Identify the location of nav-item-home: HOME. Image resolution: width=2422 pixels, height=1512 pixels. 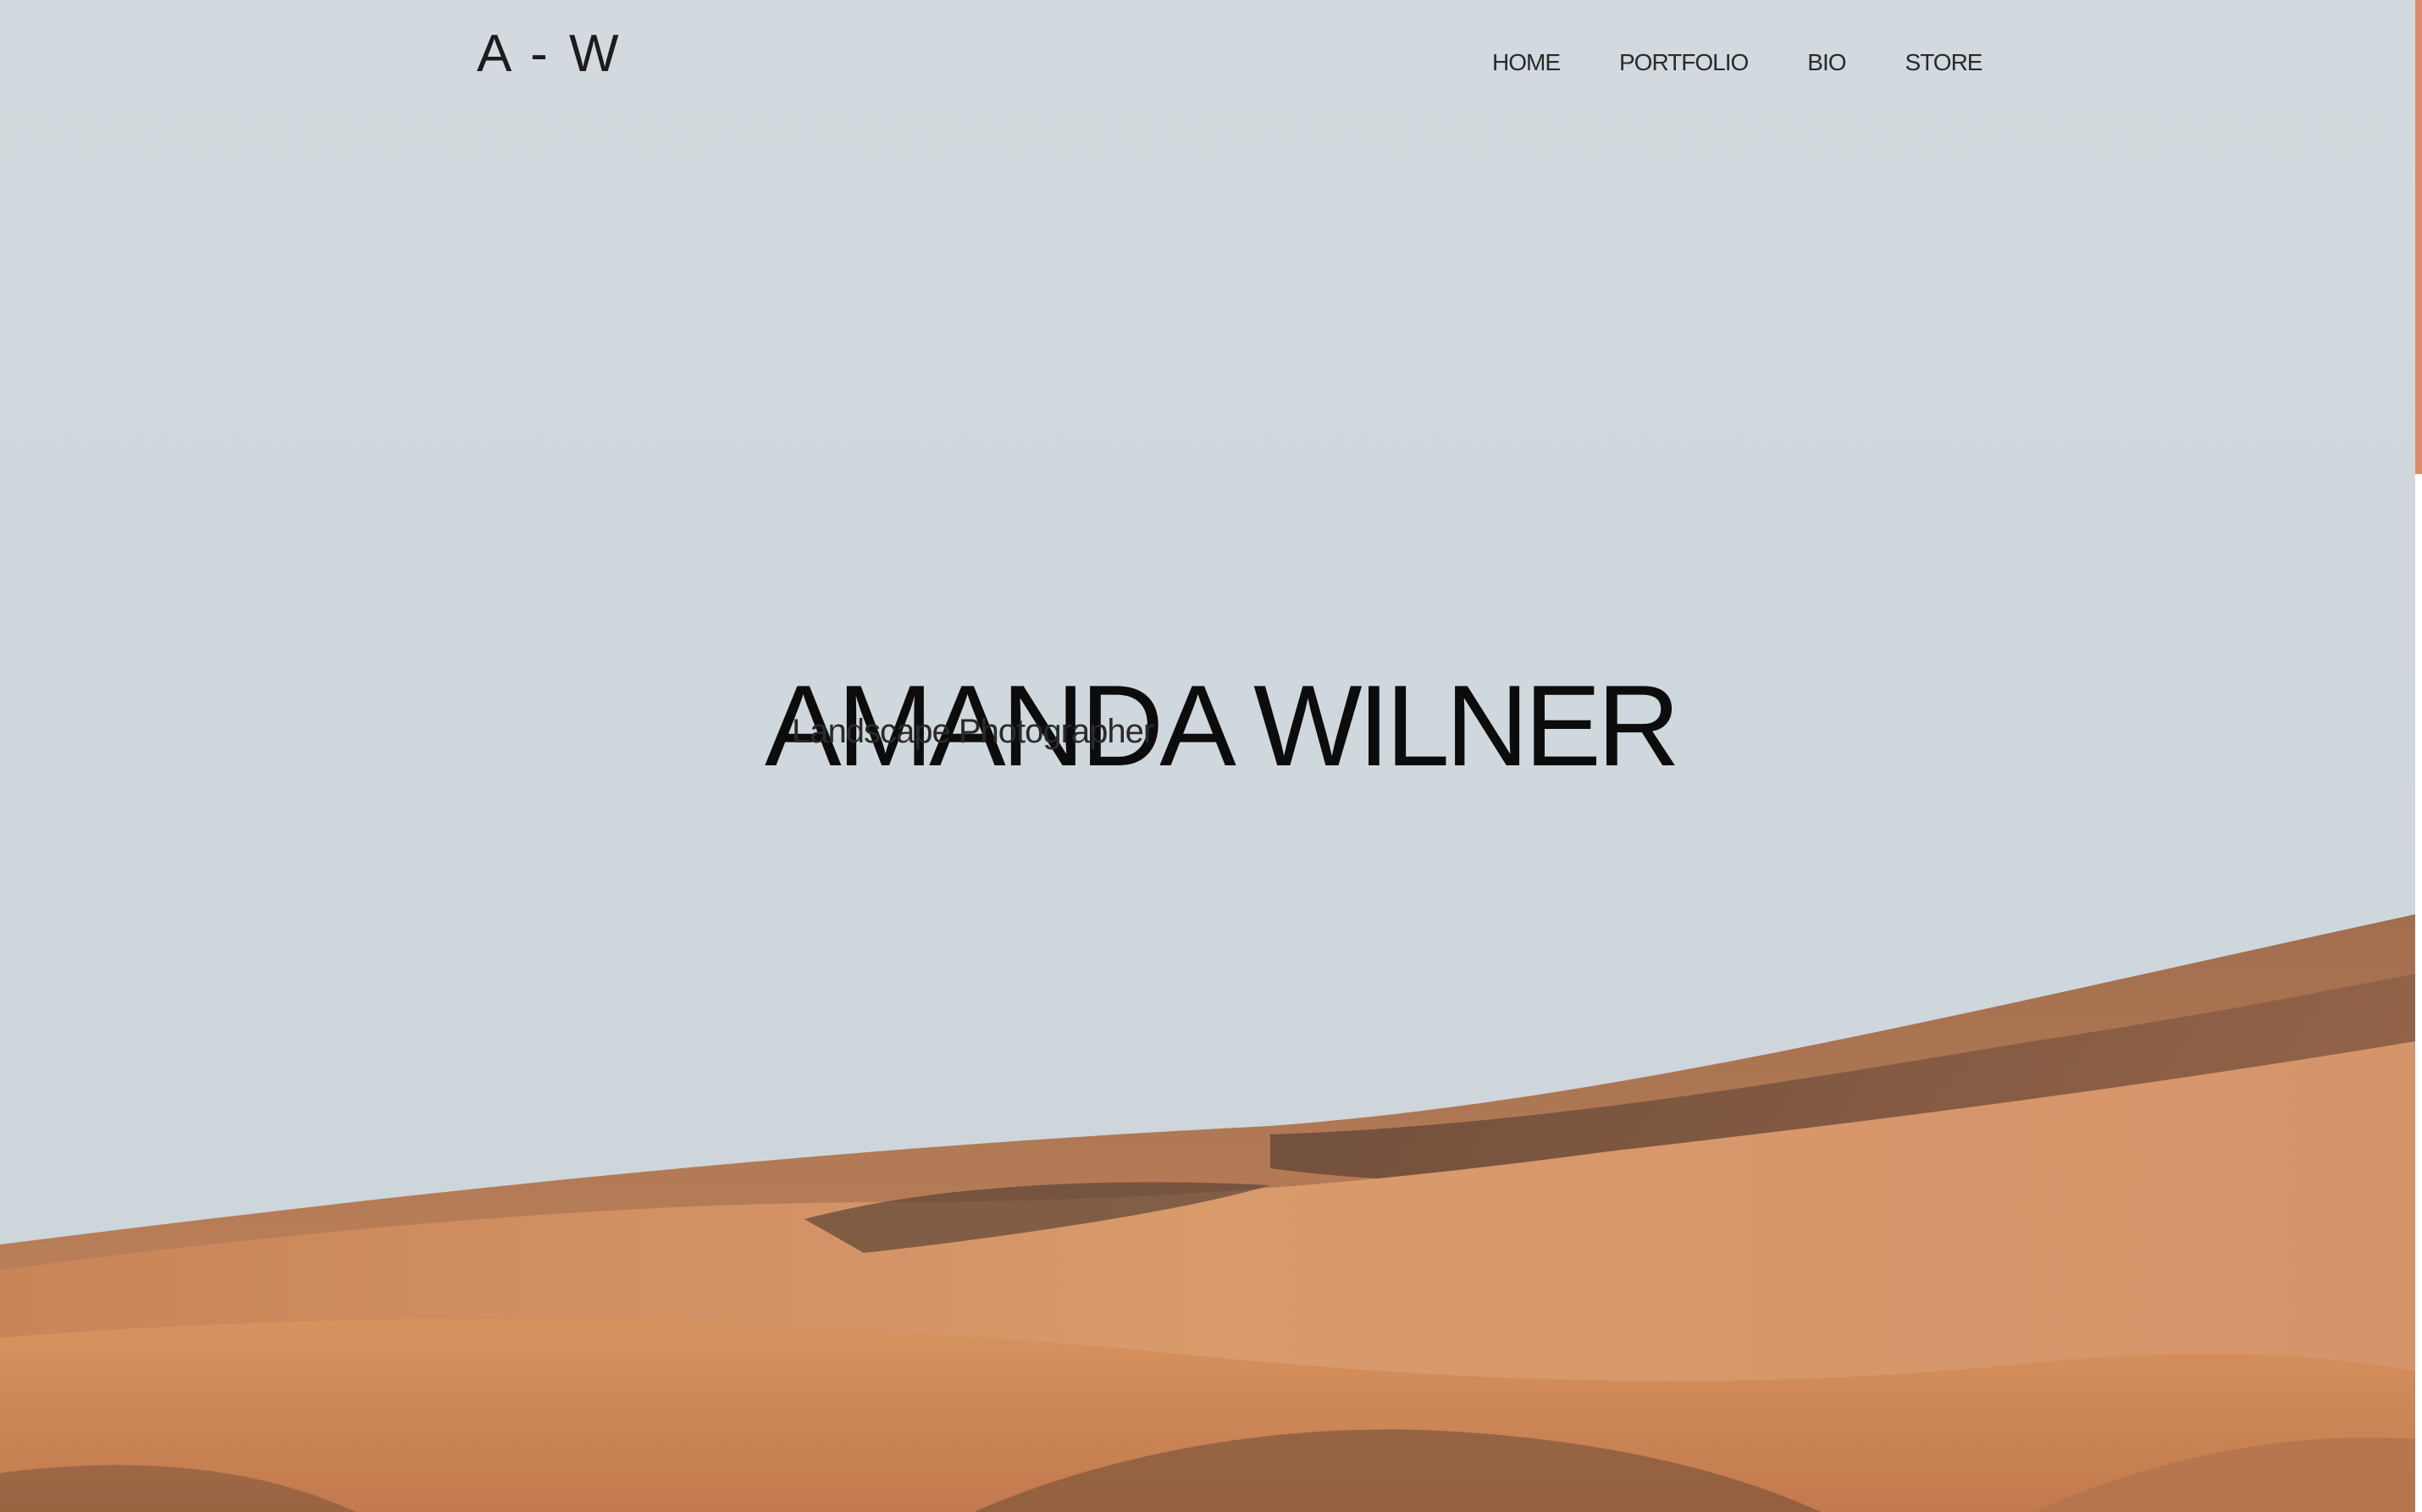
(1526, 63).